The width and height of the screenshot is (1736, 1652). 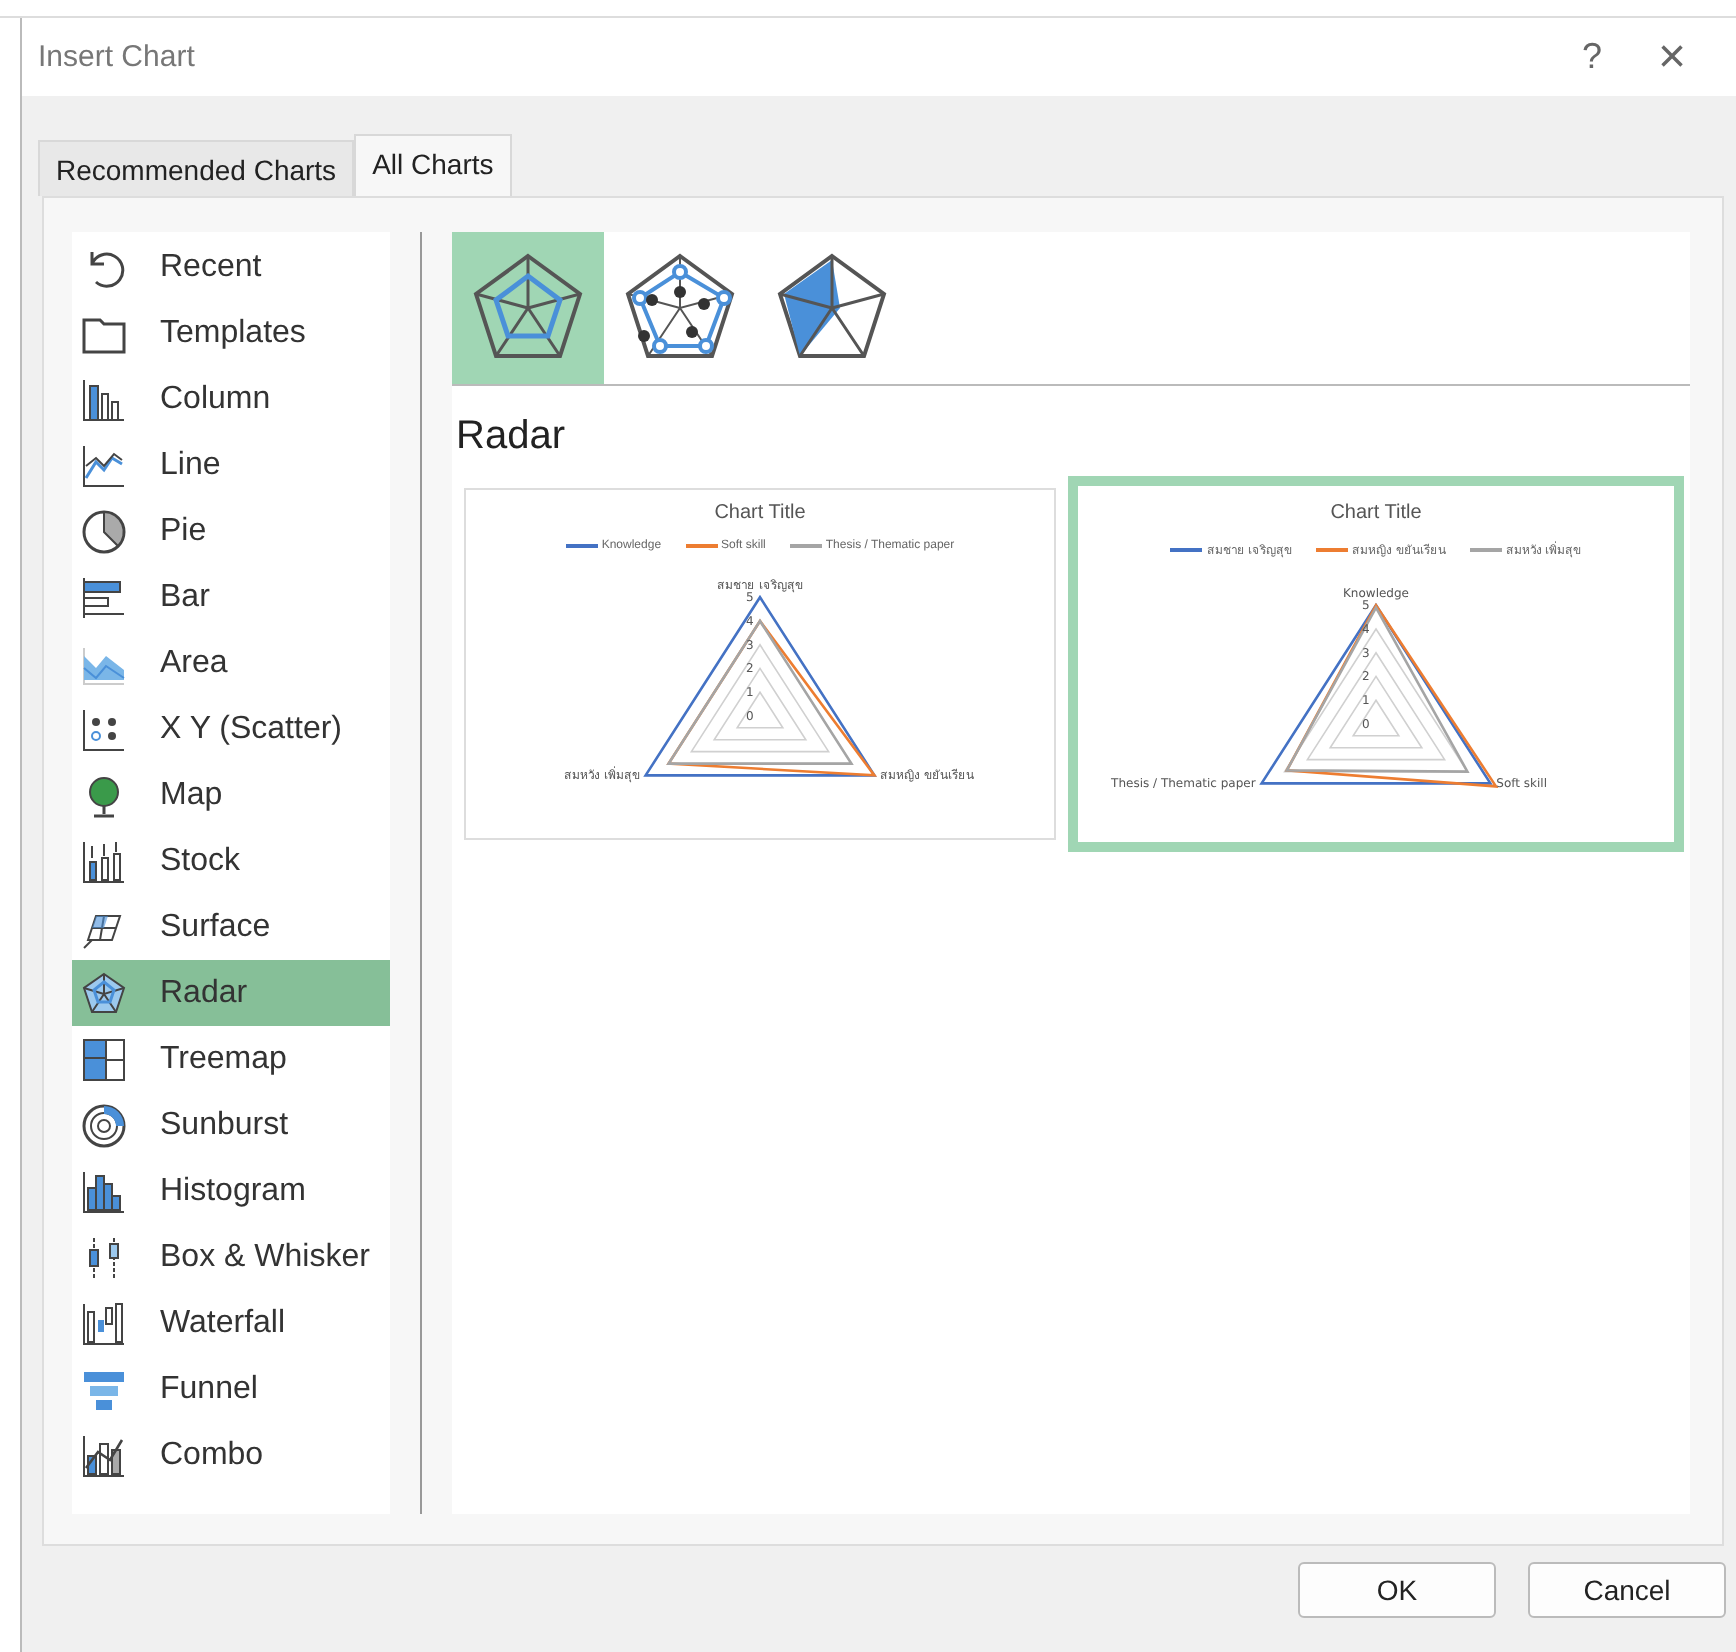 What do you see at coordinates (231, 927) in the screenshot?
I see `sidebar-item: Surface` at bounding box center [231, 927].